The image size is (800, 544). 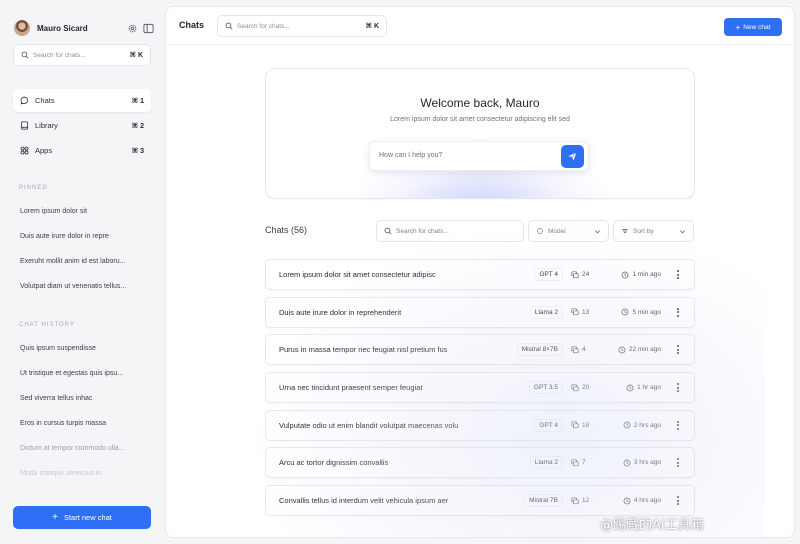 What do you see at coordinates (82, 100) in the screenshot?
I see `sidebar-item-chats: Chats ⌘ 1` at bounding box center [82, 100].